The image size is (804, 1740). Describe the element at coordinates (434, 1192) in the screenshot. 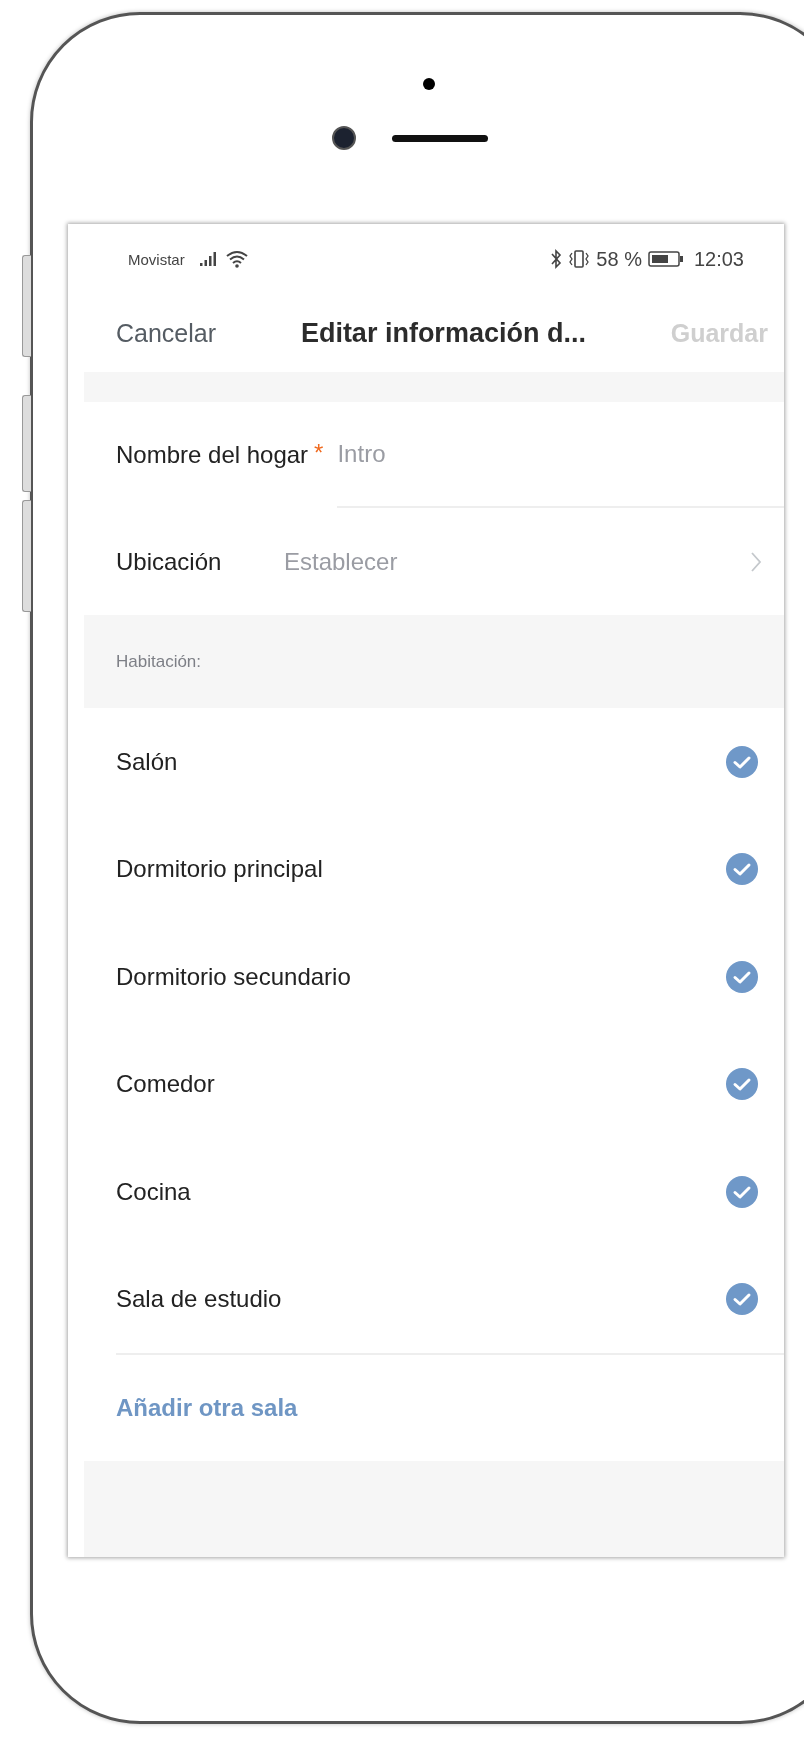

I see `room-item: Cocina` at that location.